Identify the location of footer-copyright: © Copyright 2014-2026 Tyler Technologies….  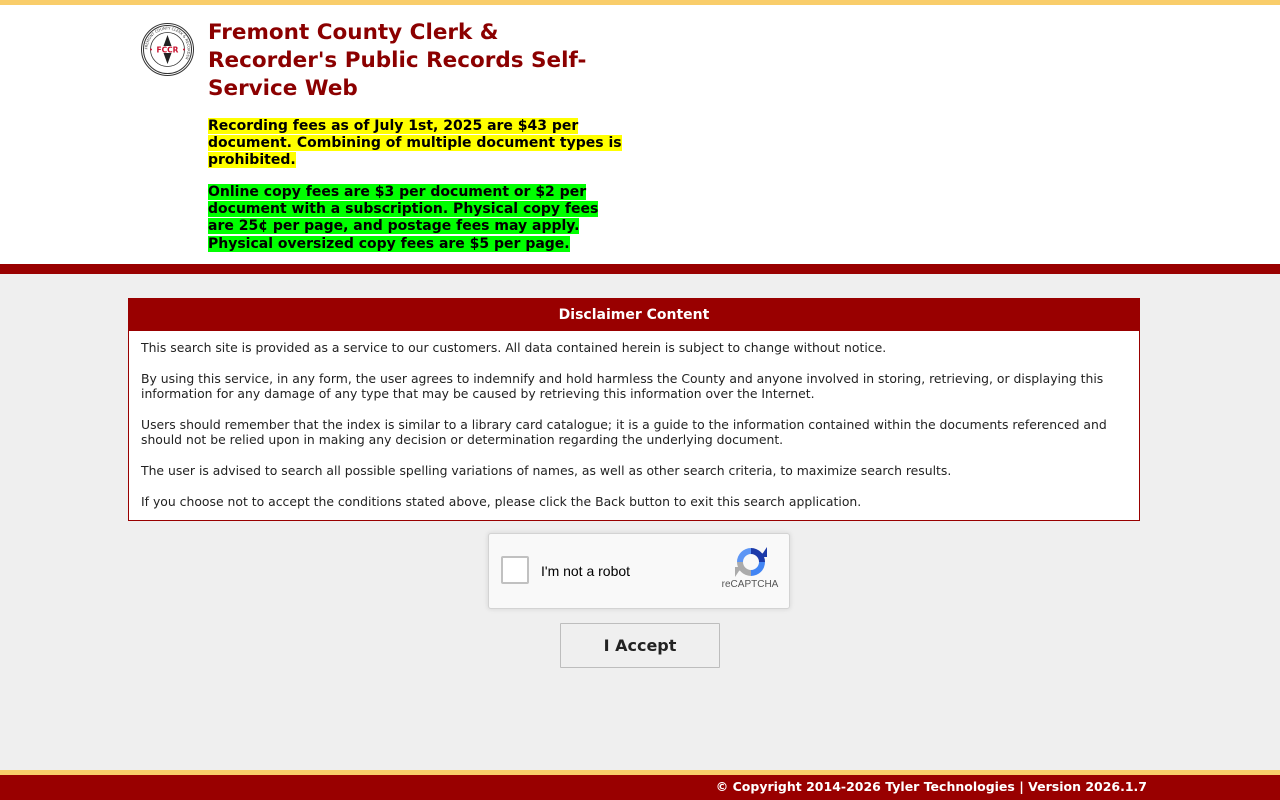
(931, 786).